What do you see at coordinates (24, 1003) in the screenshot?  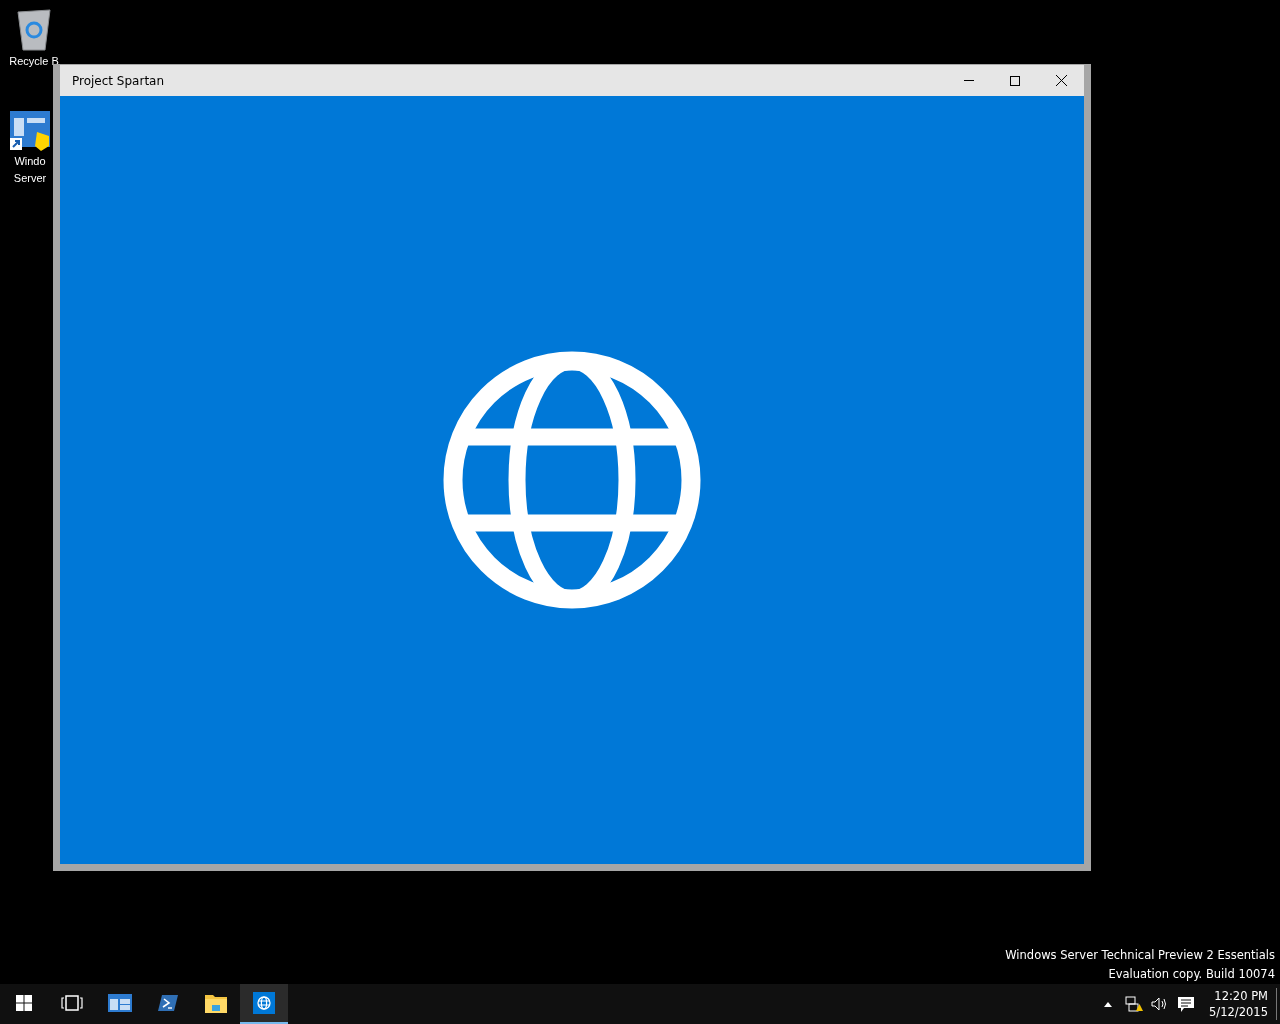 I see `windows-logo-icon` at bounding box center [24, 1003].